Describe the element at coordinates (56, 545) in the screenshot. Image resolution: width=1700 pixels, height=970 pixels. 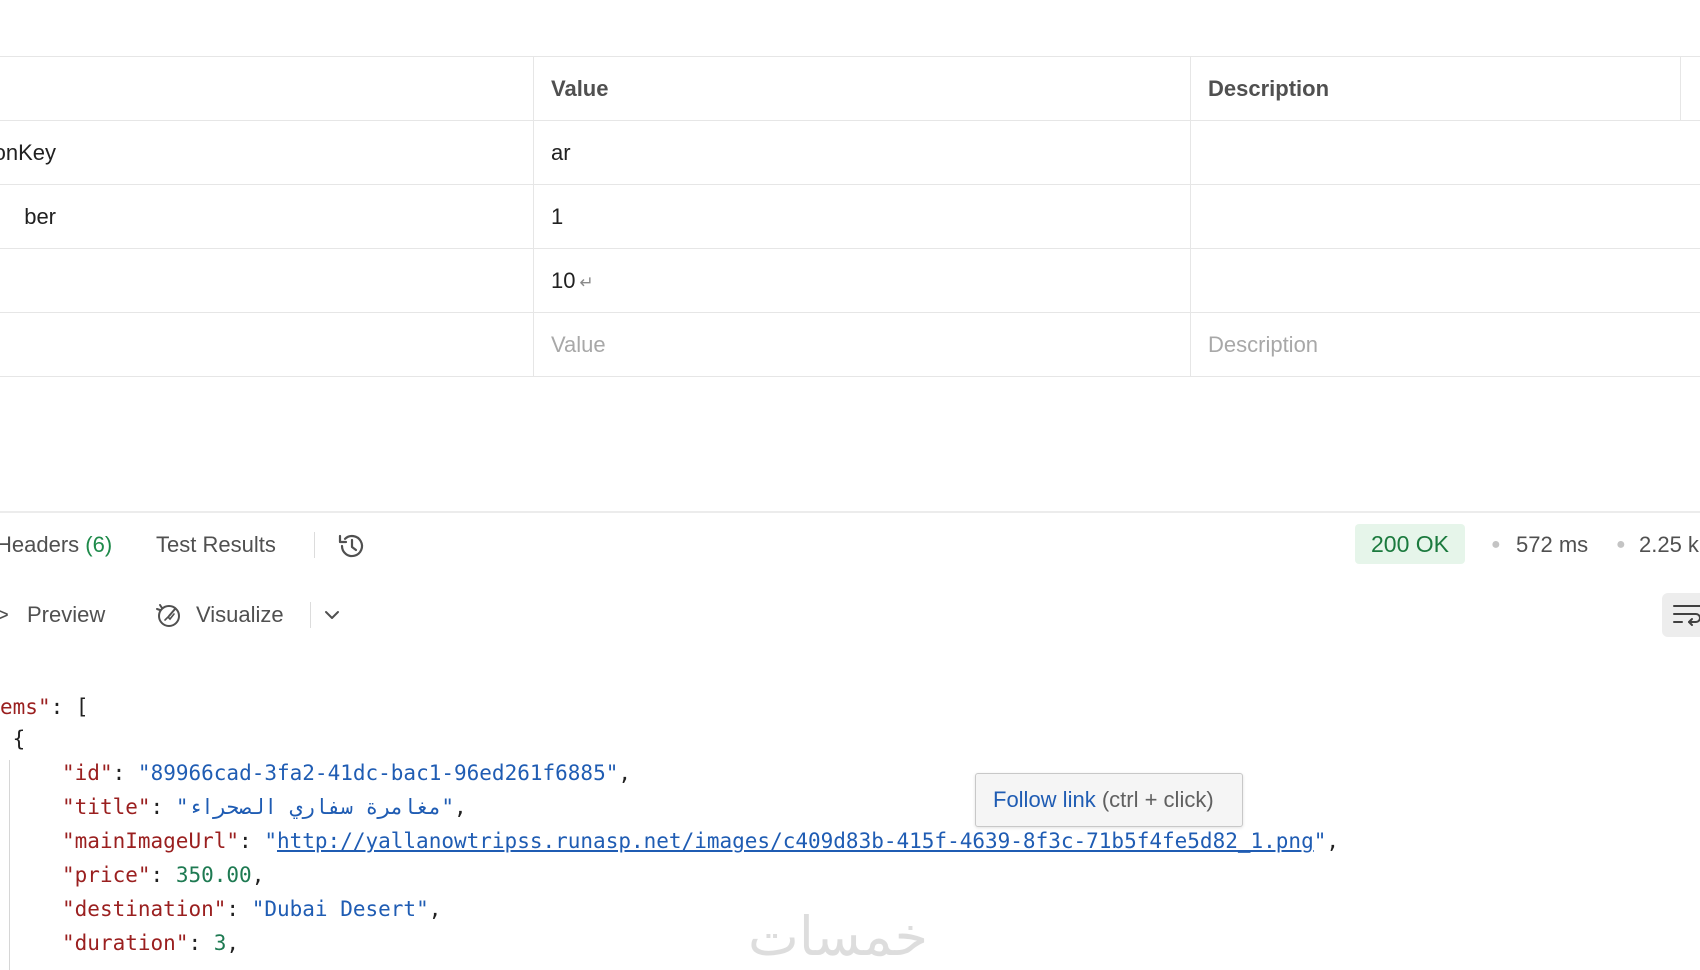
I see `tab-headers: Headers (6)` at that location.